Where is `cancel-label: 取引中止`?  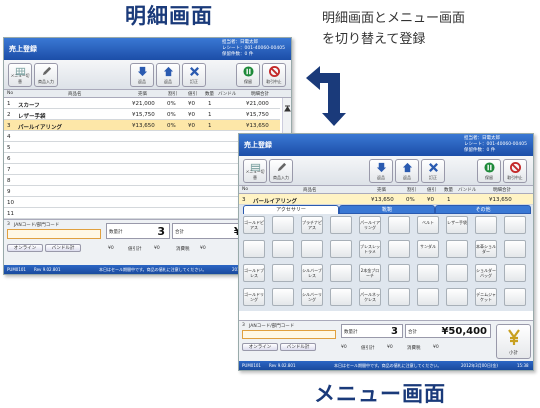 cancel-label: 取引中止 is located at coordinates (515, 177).